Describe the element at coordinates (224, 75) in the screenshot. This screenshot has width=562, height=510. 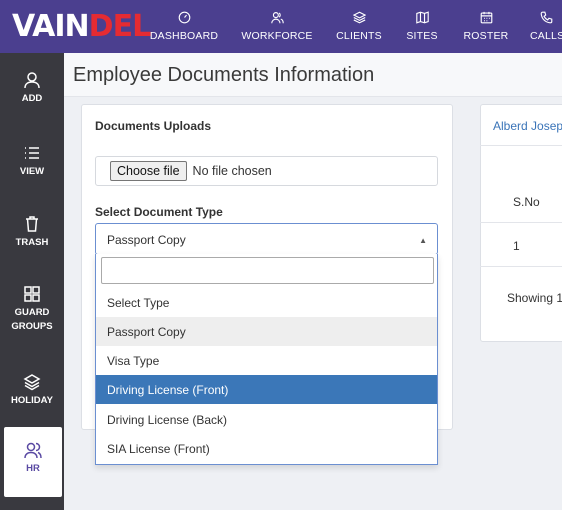
I see `page-title: Employee Documents Information` at that location.